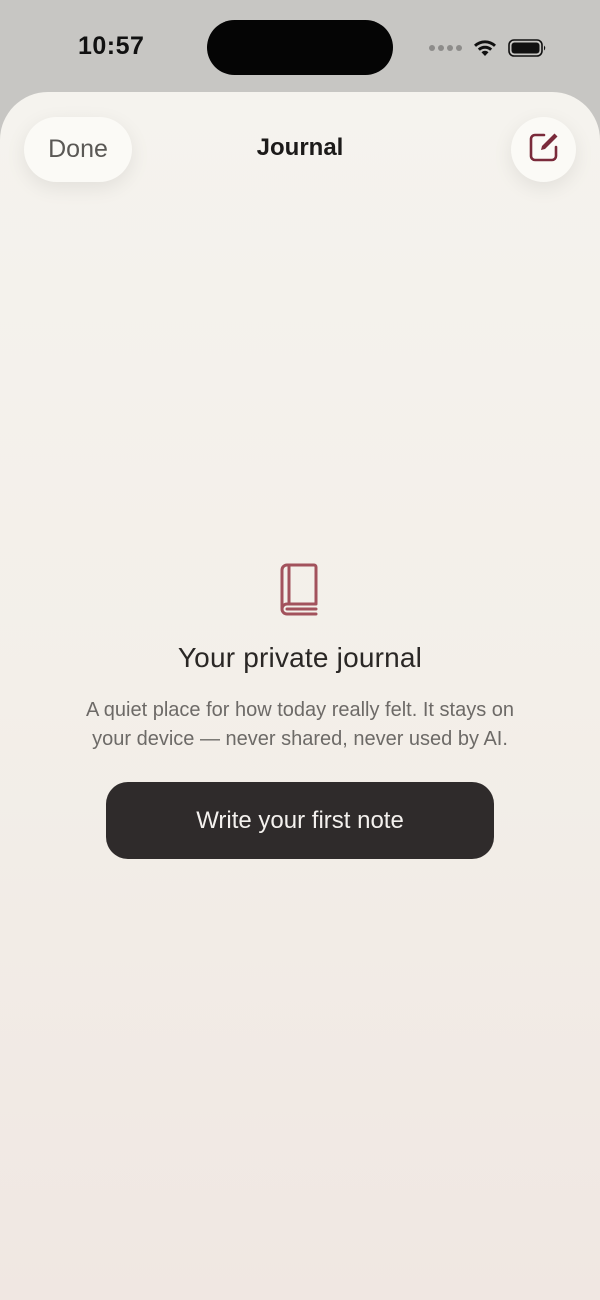  I want to click on status-bar: 10:57, so click(300, 46).